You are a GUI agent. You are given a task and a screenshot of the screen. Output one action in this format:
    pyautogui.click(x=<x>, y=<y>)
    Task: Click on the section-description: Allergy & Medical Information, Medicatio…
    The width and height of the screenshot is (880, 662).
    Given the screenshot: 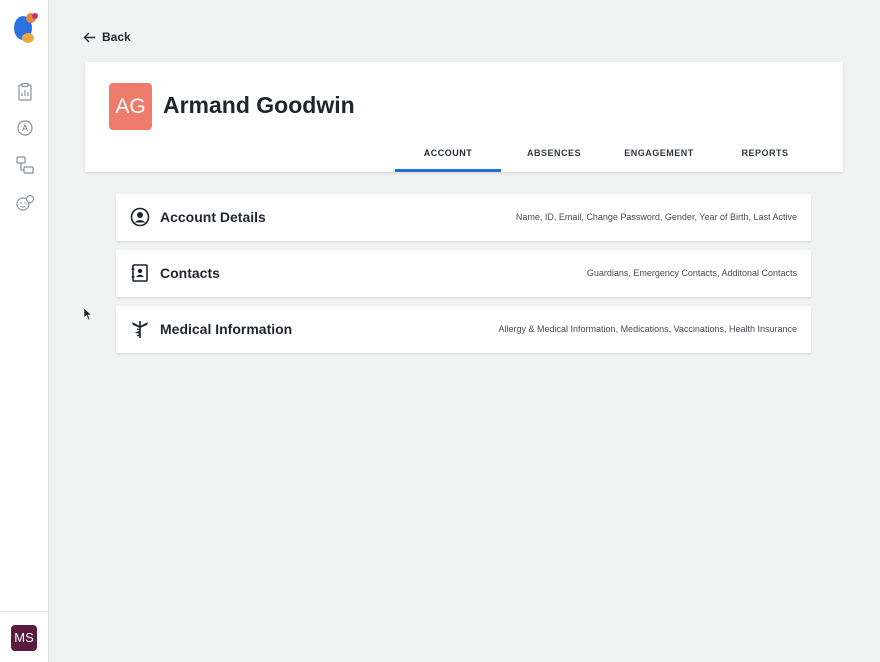 What is the action you would take?
    pyautogui.click(x=647, y=329)
    